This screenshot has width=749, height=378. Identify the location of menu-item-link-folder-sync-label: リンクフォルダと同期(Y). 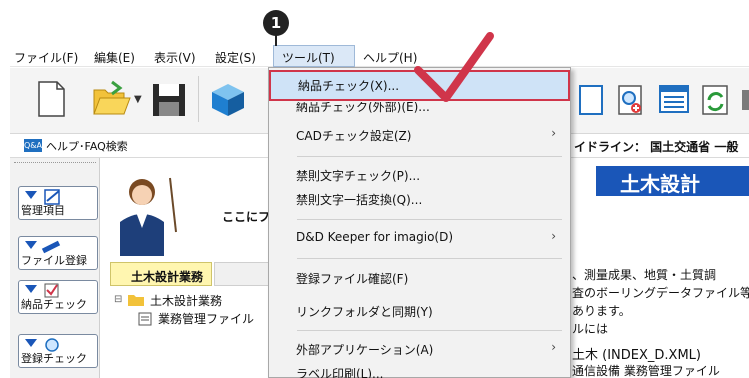
(364, 312).